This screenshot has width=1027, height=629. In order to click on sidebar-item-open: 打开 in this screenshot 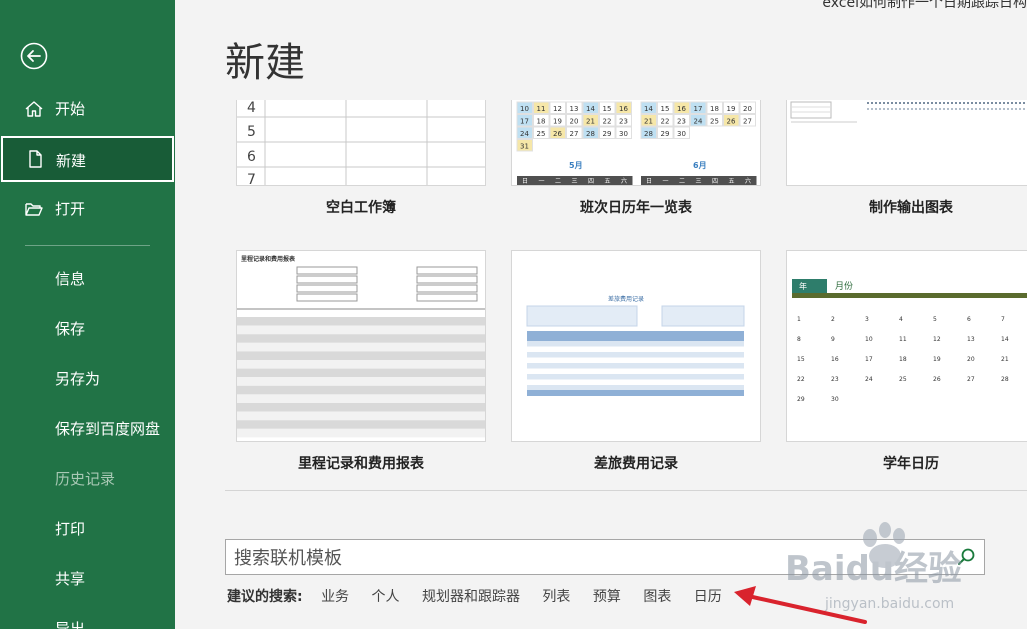, I will do `click(87, 209)`.